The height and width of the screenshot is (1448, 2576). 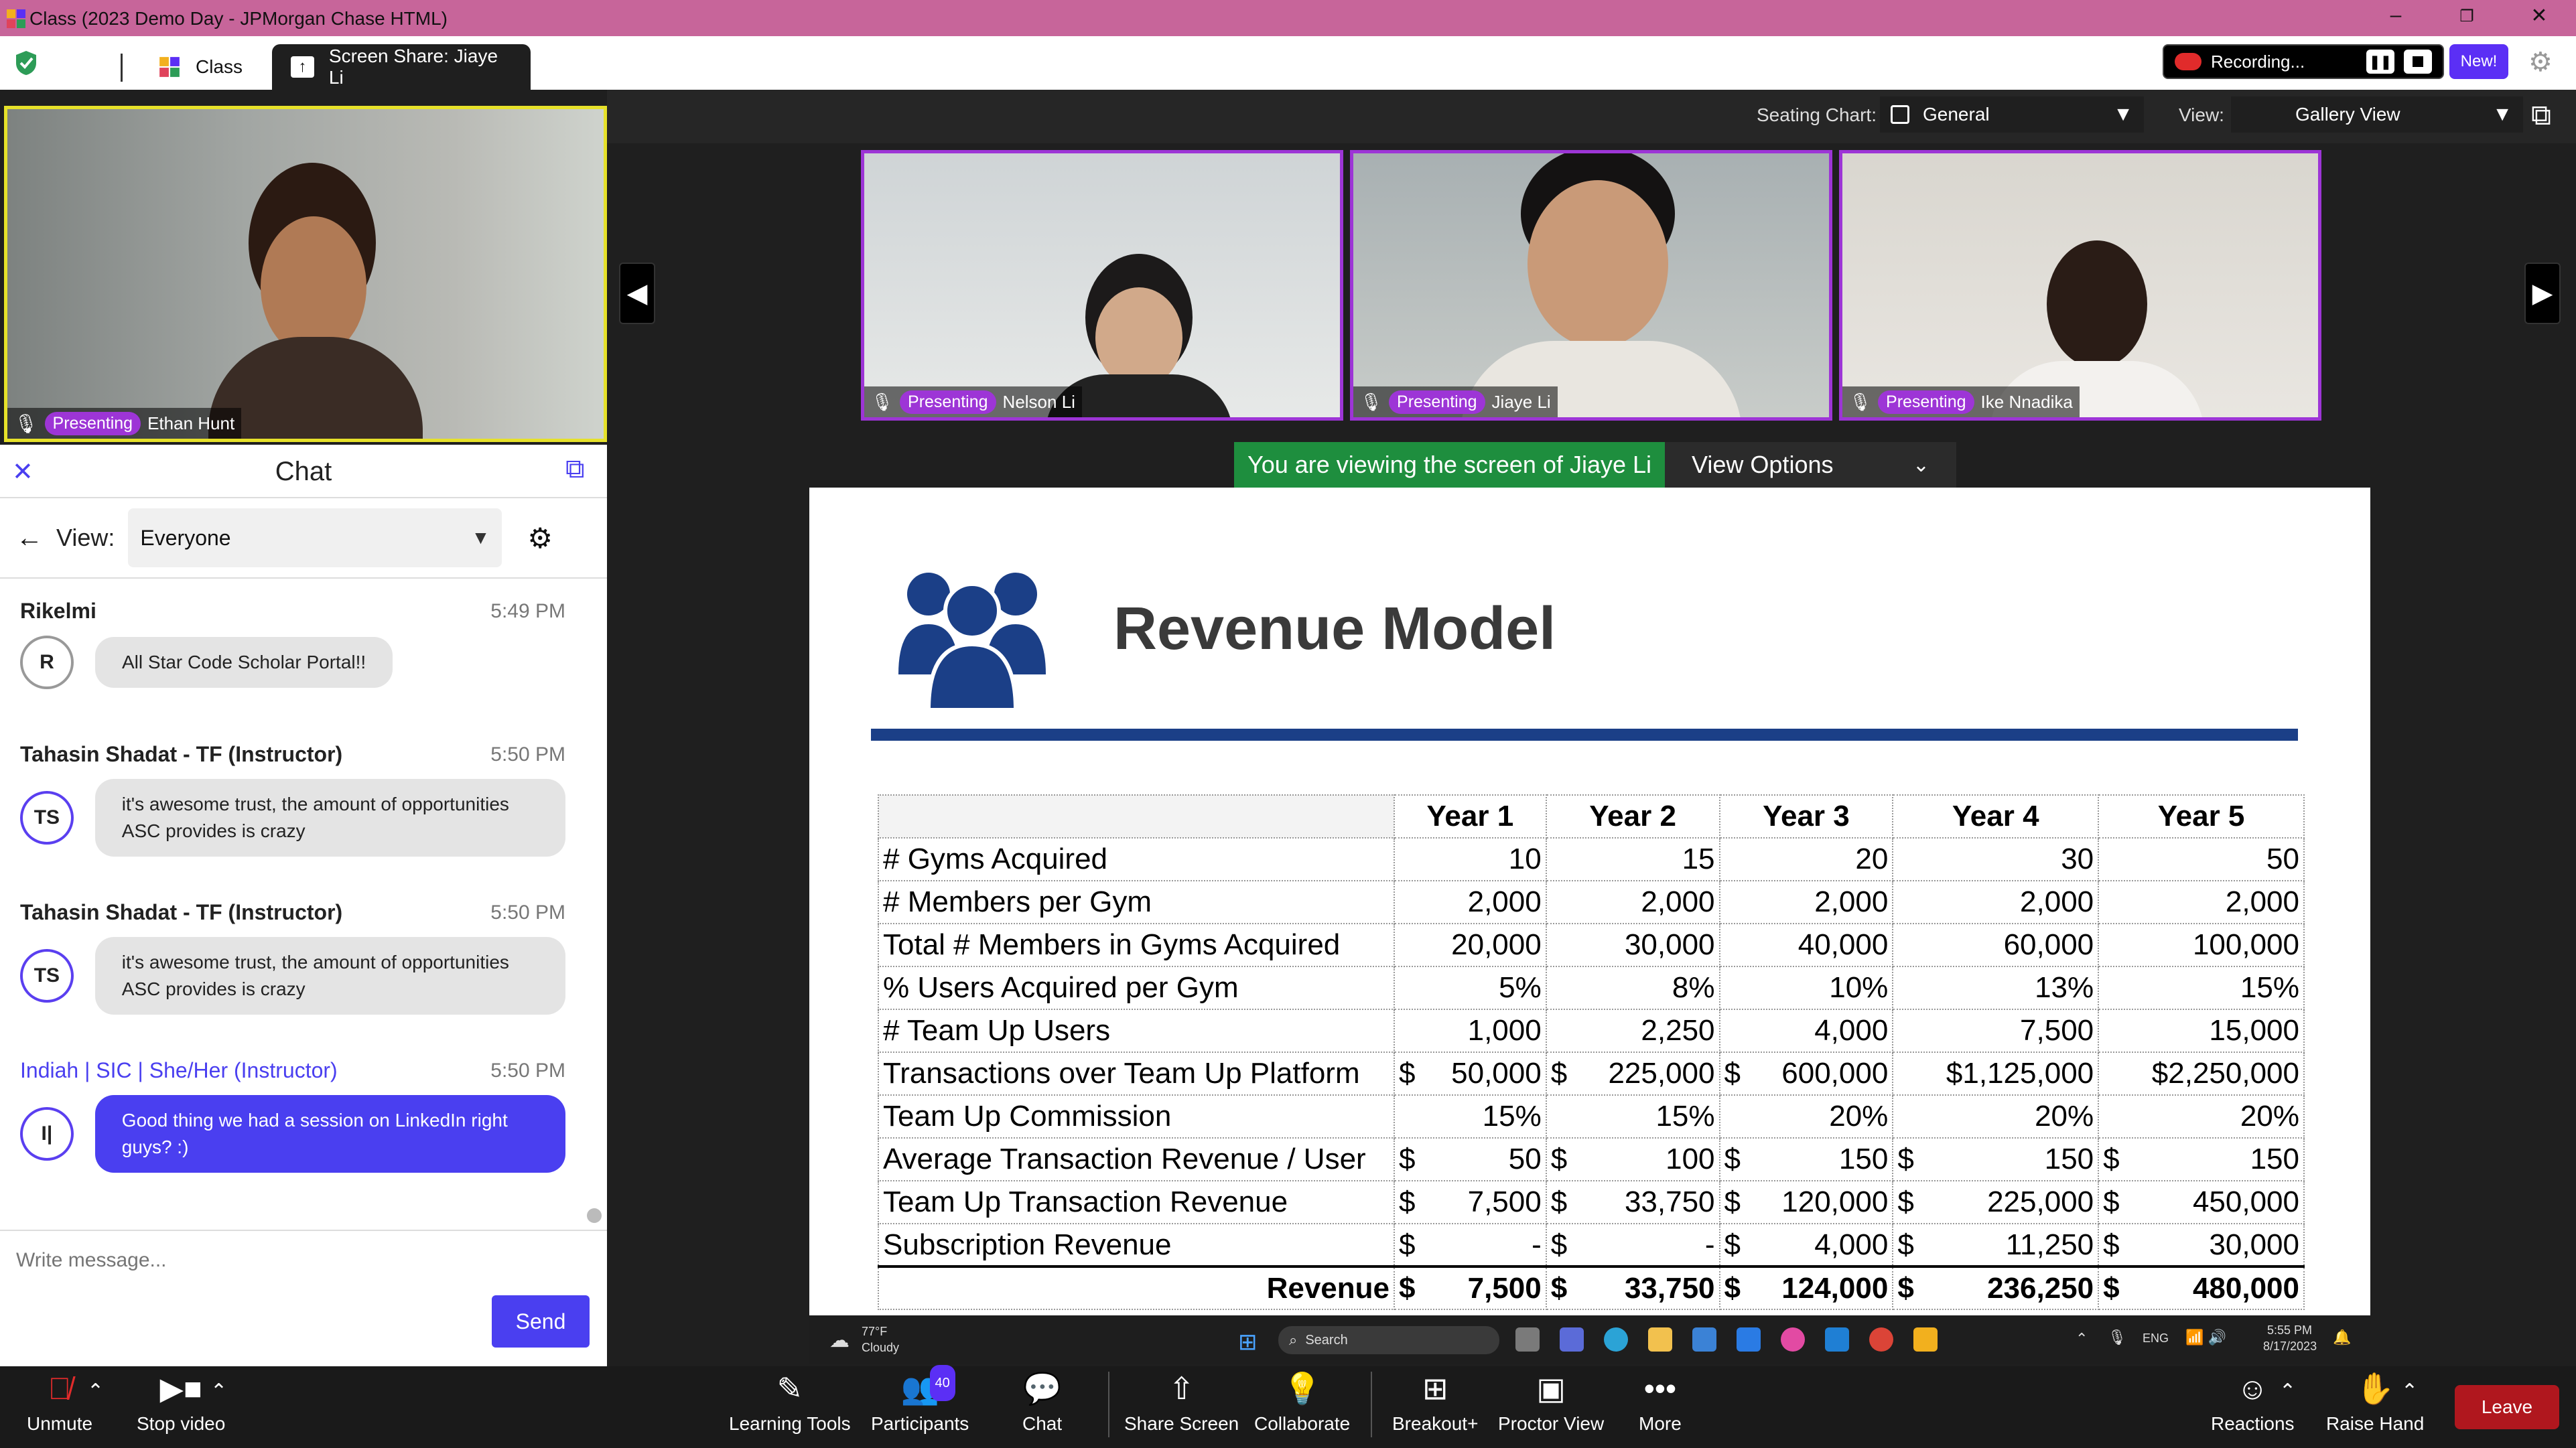 I want to click on teams-icon, so click(x=1572, y=1339).